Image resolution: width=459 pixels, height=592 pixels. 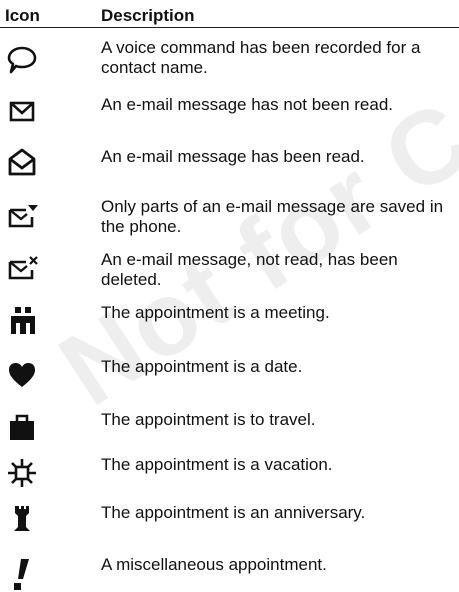 What do you see at coordinates (215, 312) in the screenshot?
I see `row-description: The appointment is a meeting.` at bounding box center [215, 312].